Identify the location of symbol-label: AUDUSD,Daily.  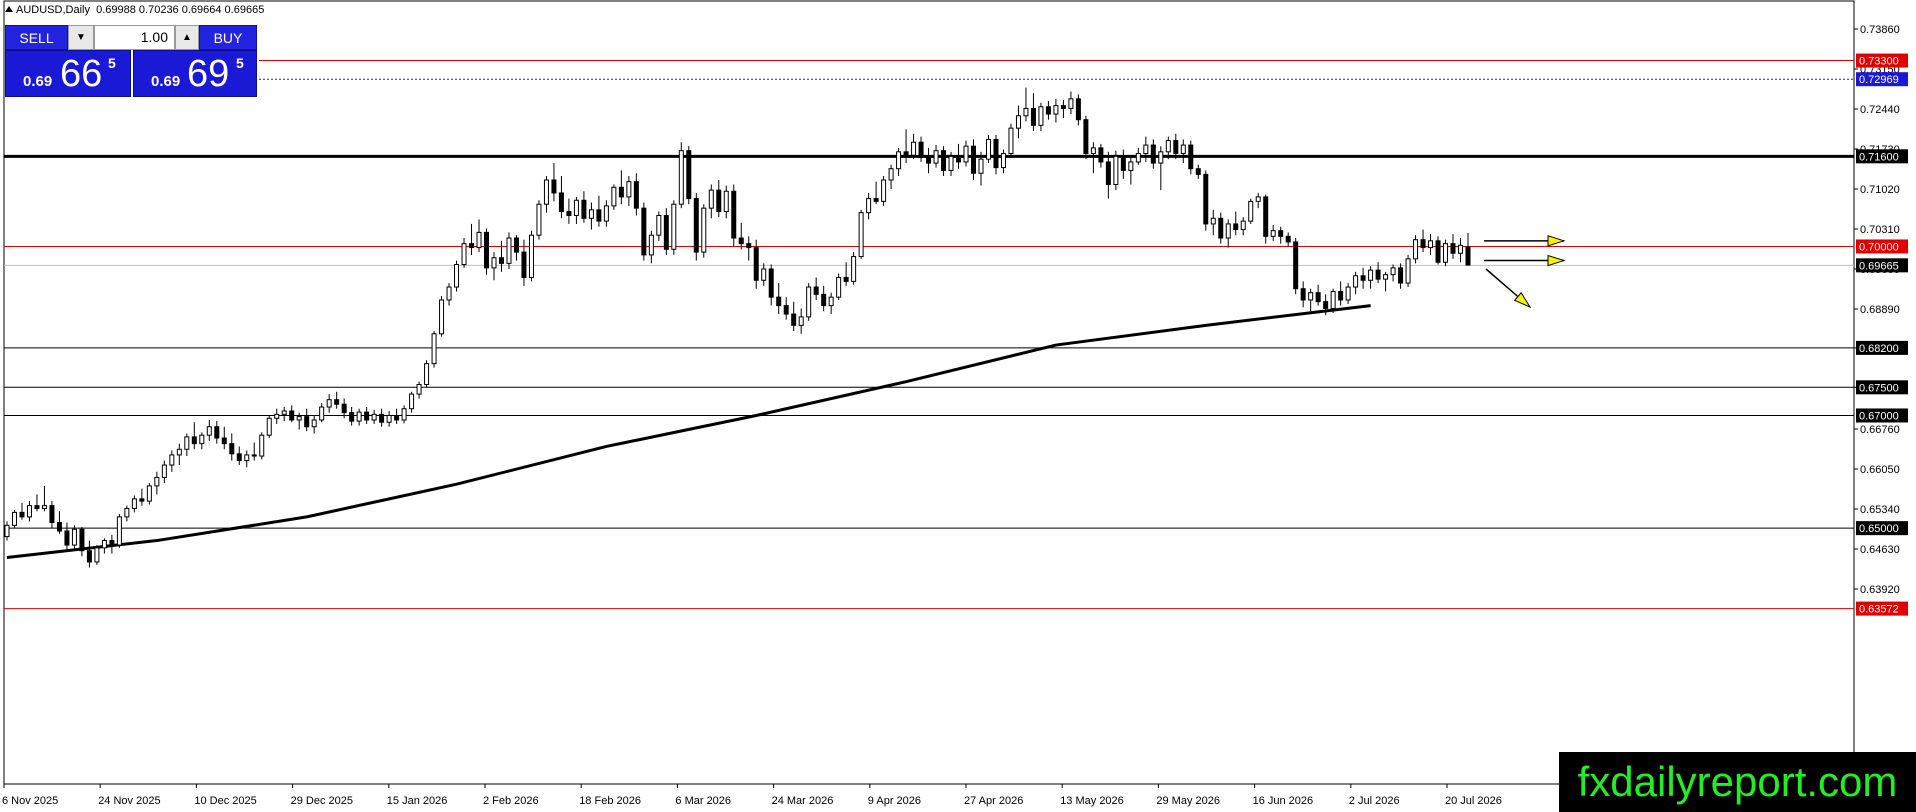
(53, 10).